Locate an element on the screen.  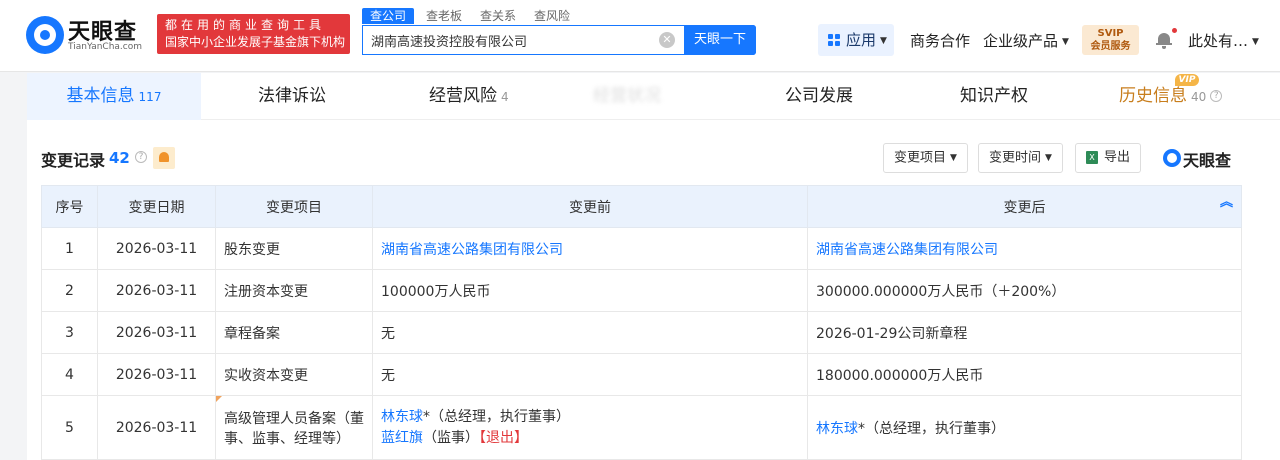
svip-member-button: SVIP 会员服务 is located at coordinates (1110, 40).